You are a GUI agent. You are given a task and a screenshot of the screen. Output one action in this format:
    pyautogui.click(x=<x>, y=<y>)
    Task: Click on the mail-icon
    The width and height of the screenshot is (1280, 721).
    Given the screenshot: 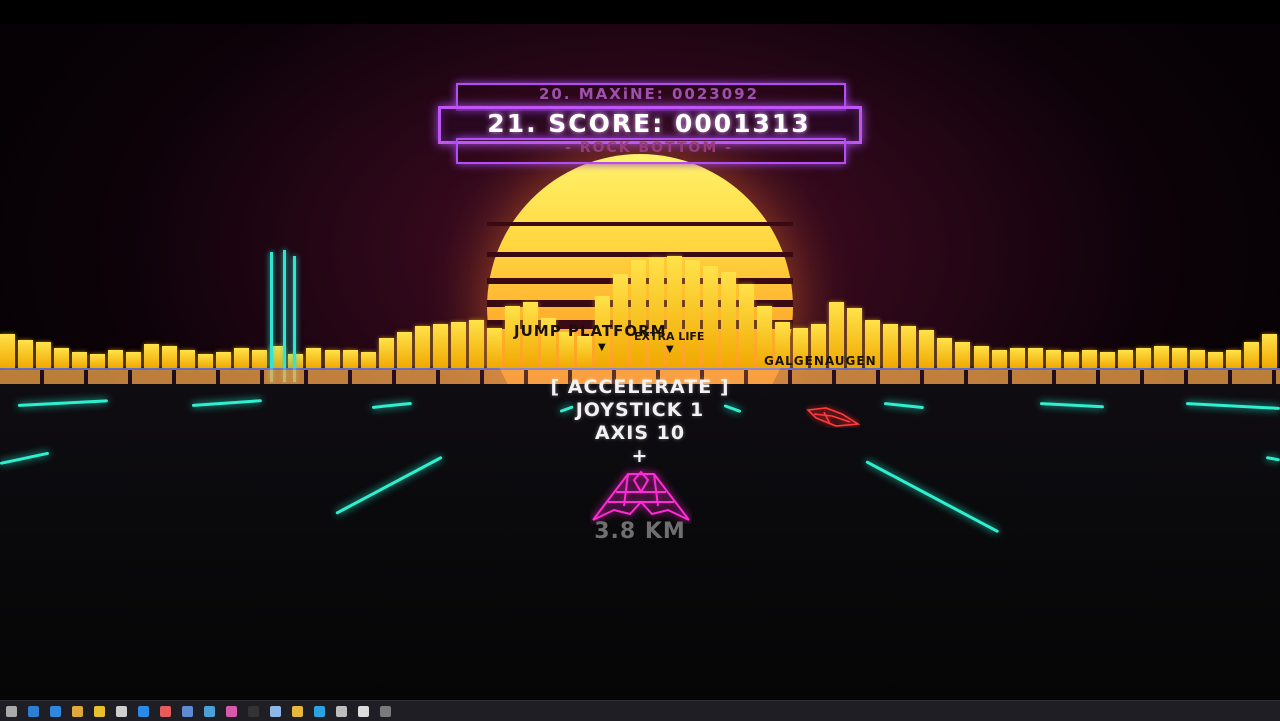 What is the action you would take?
    pyautogui.click(x=121, y=711)
    